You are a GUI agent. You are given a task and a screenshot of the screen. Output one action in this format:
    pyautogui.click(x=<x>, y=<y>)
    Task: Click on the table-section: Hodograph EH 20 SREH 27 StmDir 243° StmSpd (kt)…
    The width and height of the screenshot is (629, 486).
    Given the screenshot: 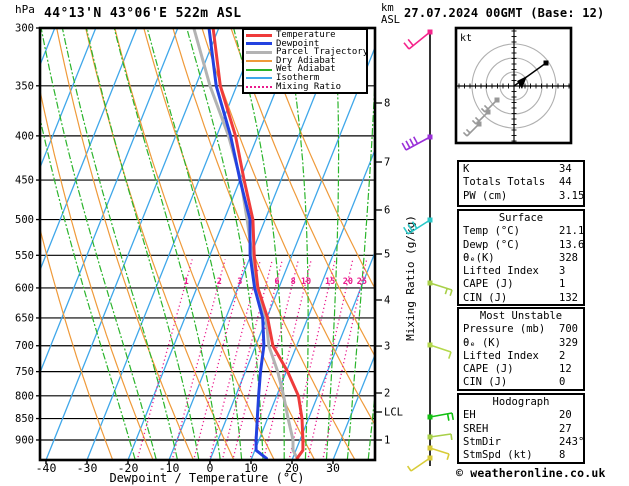 What is the action you would take?
    pyautogui.click(x=521, y=428)
    